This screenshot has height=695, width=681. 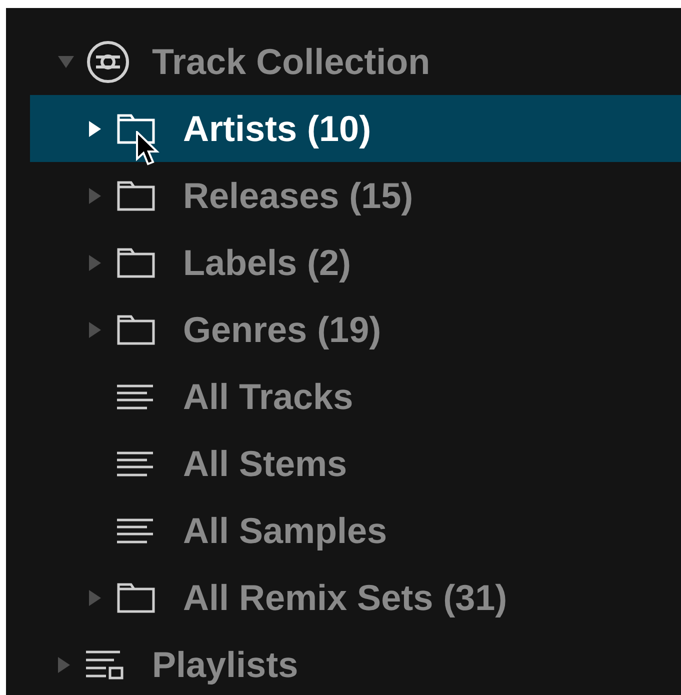 I want to click on tree-item-label: Labels (2), so click(x=267, y=263).